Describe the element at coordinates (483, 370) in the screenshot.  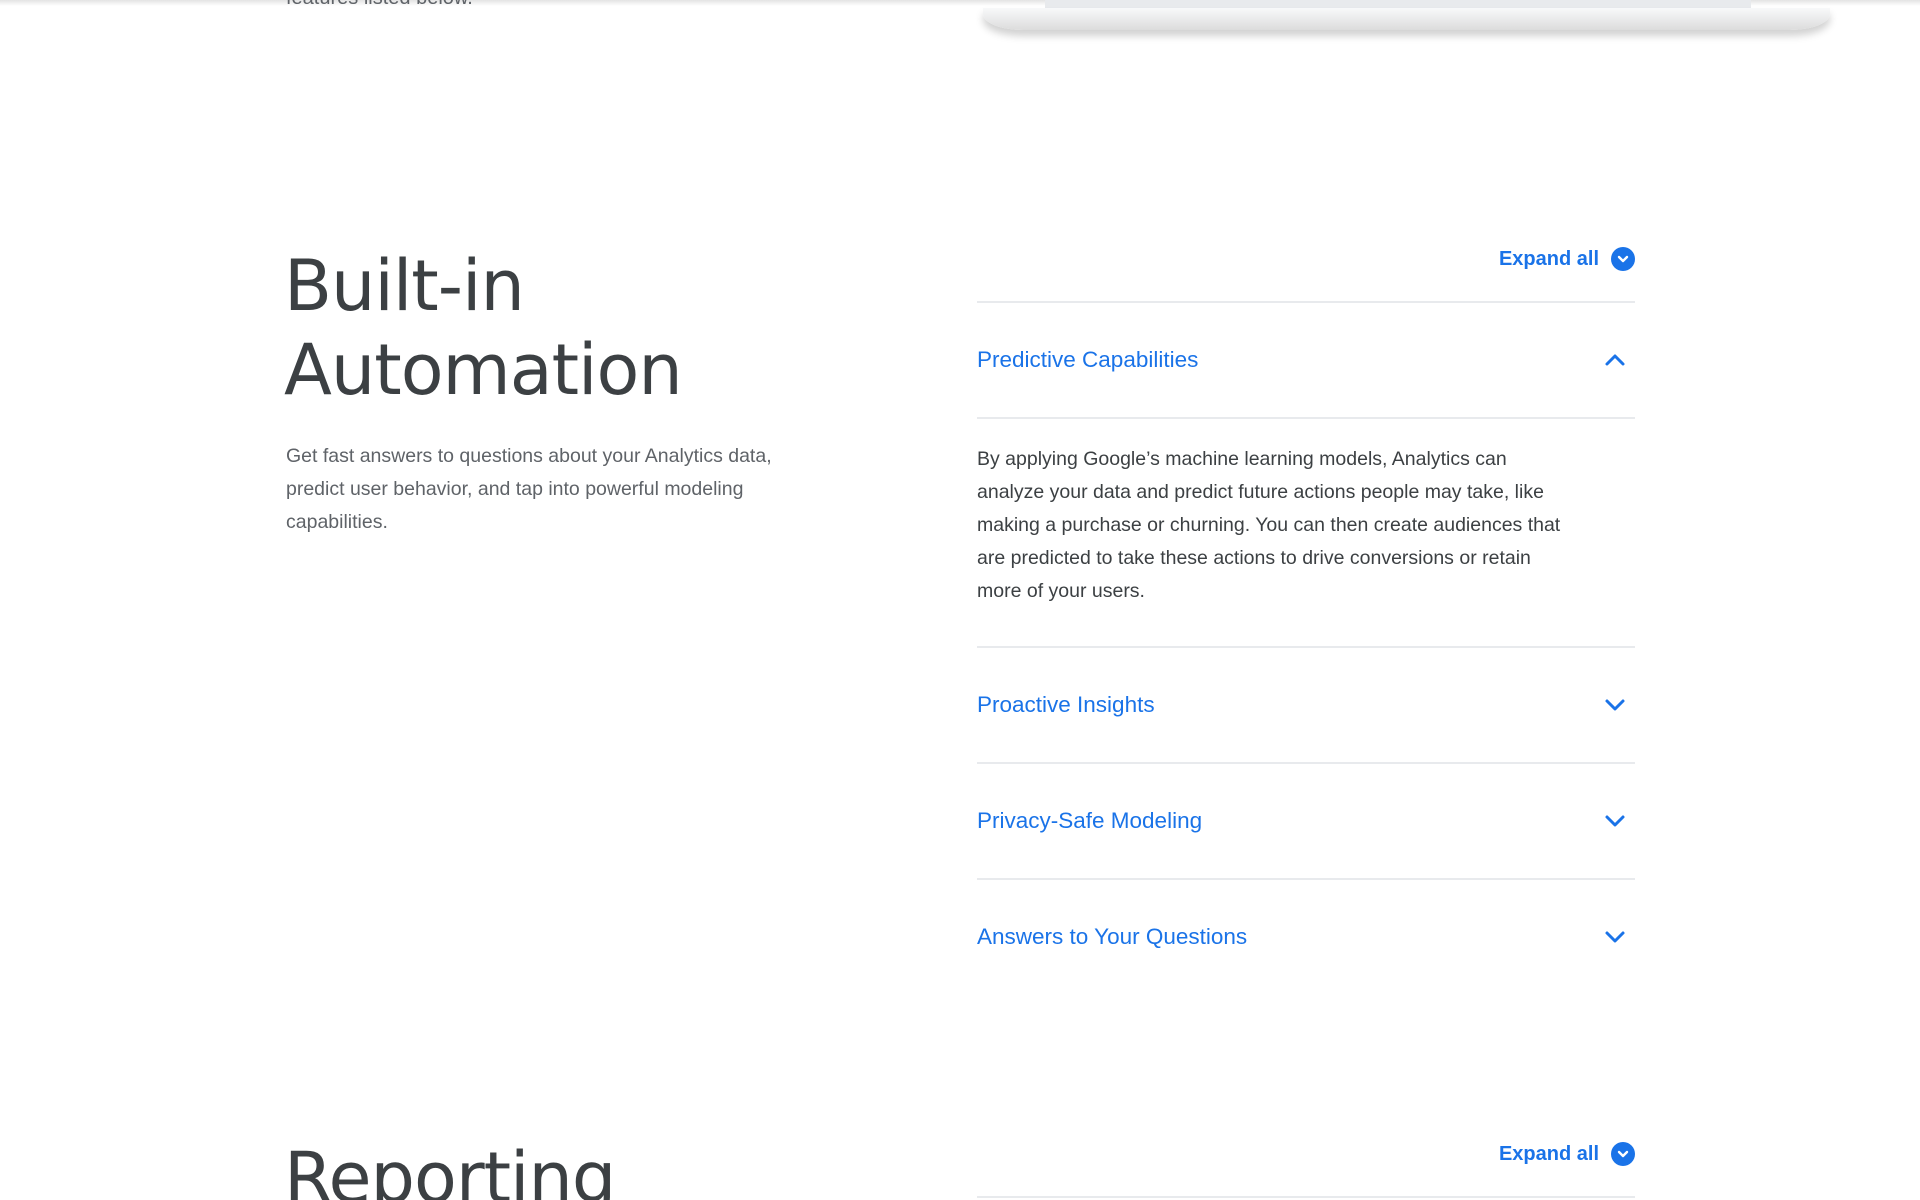
I see `section-title-line-2: Automation` at that location.